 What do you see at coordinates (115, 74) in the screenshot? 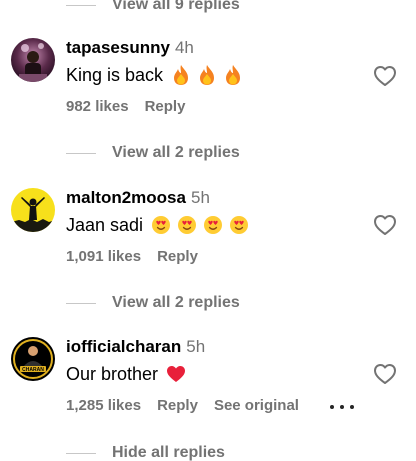
I see `comment-body: King is back` at bounding box center [115, 74].